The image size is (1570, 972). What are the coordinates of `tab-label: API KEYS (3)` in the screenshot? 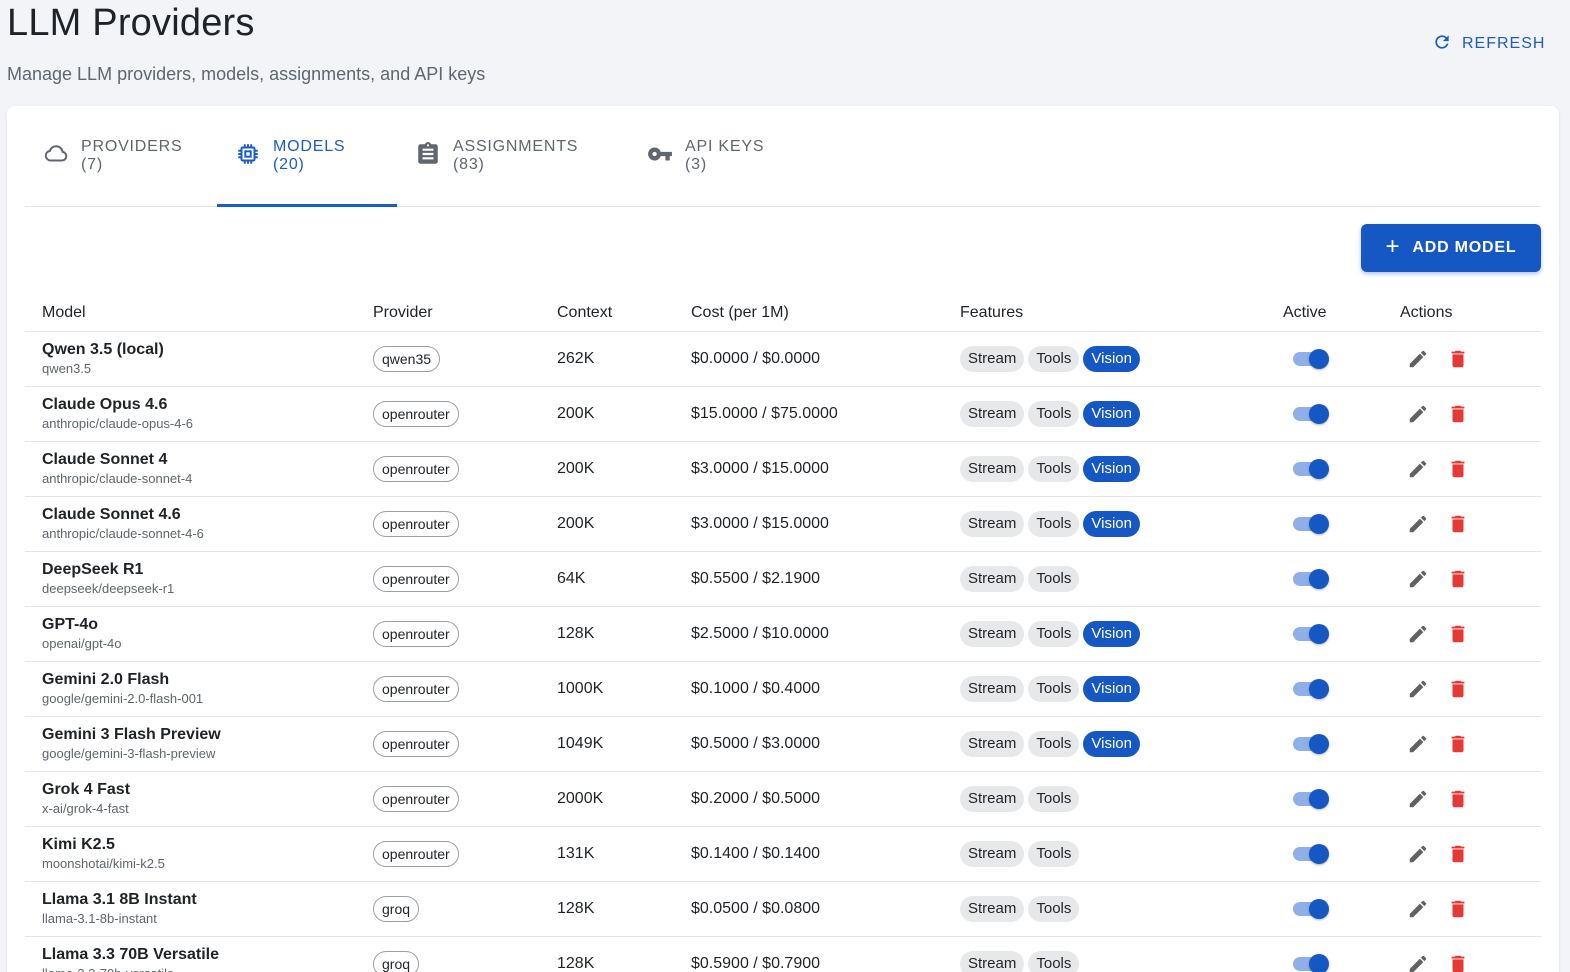 It's located at (725, 155).